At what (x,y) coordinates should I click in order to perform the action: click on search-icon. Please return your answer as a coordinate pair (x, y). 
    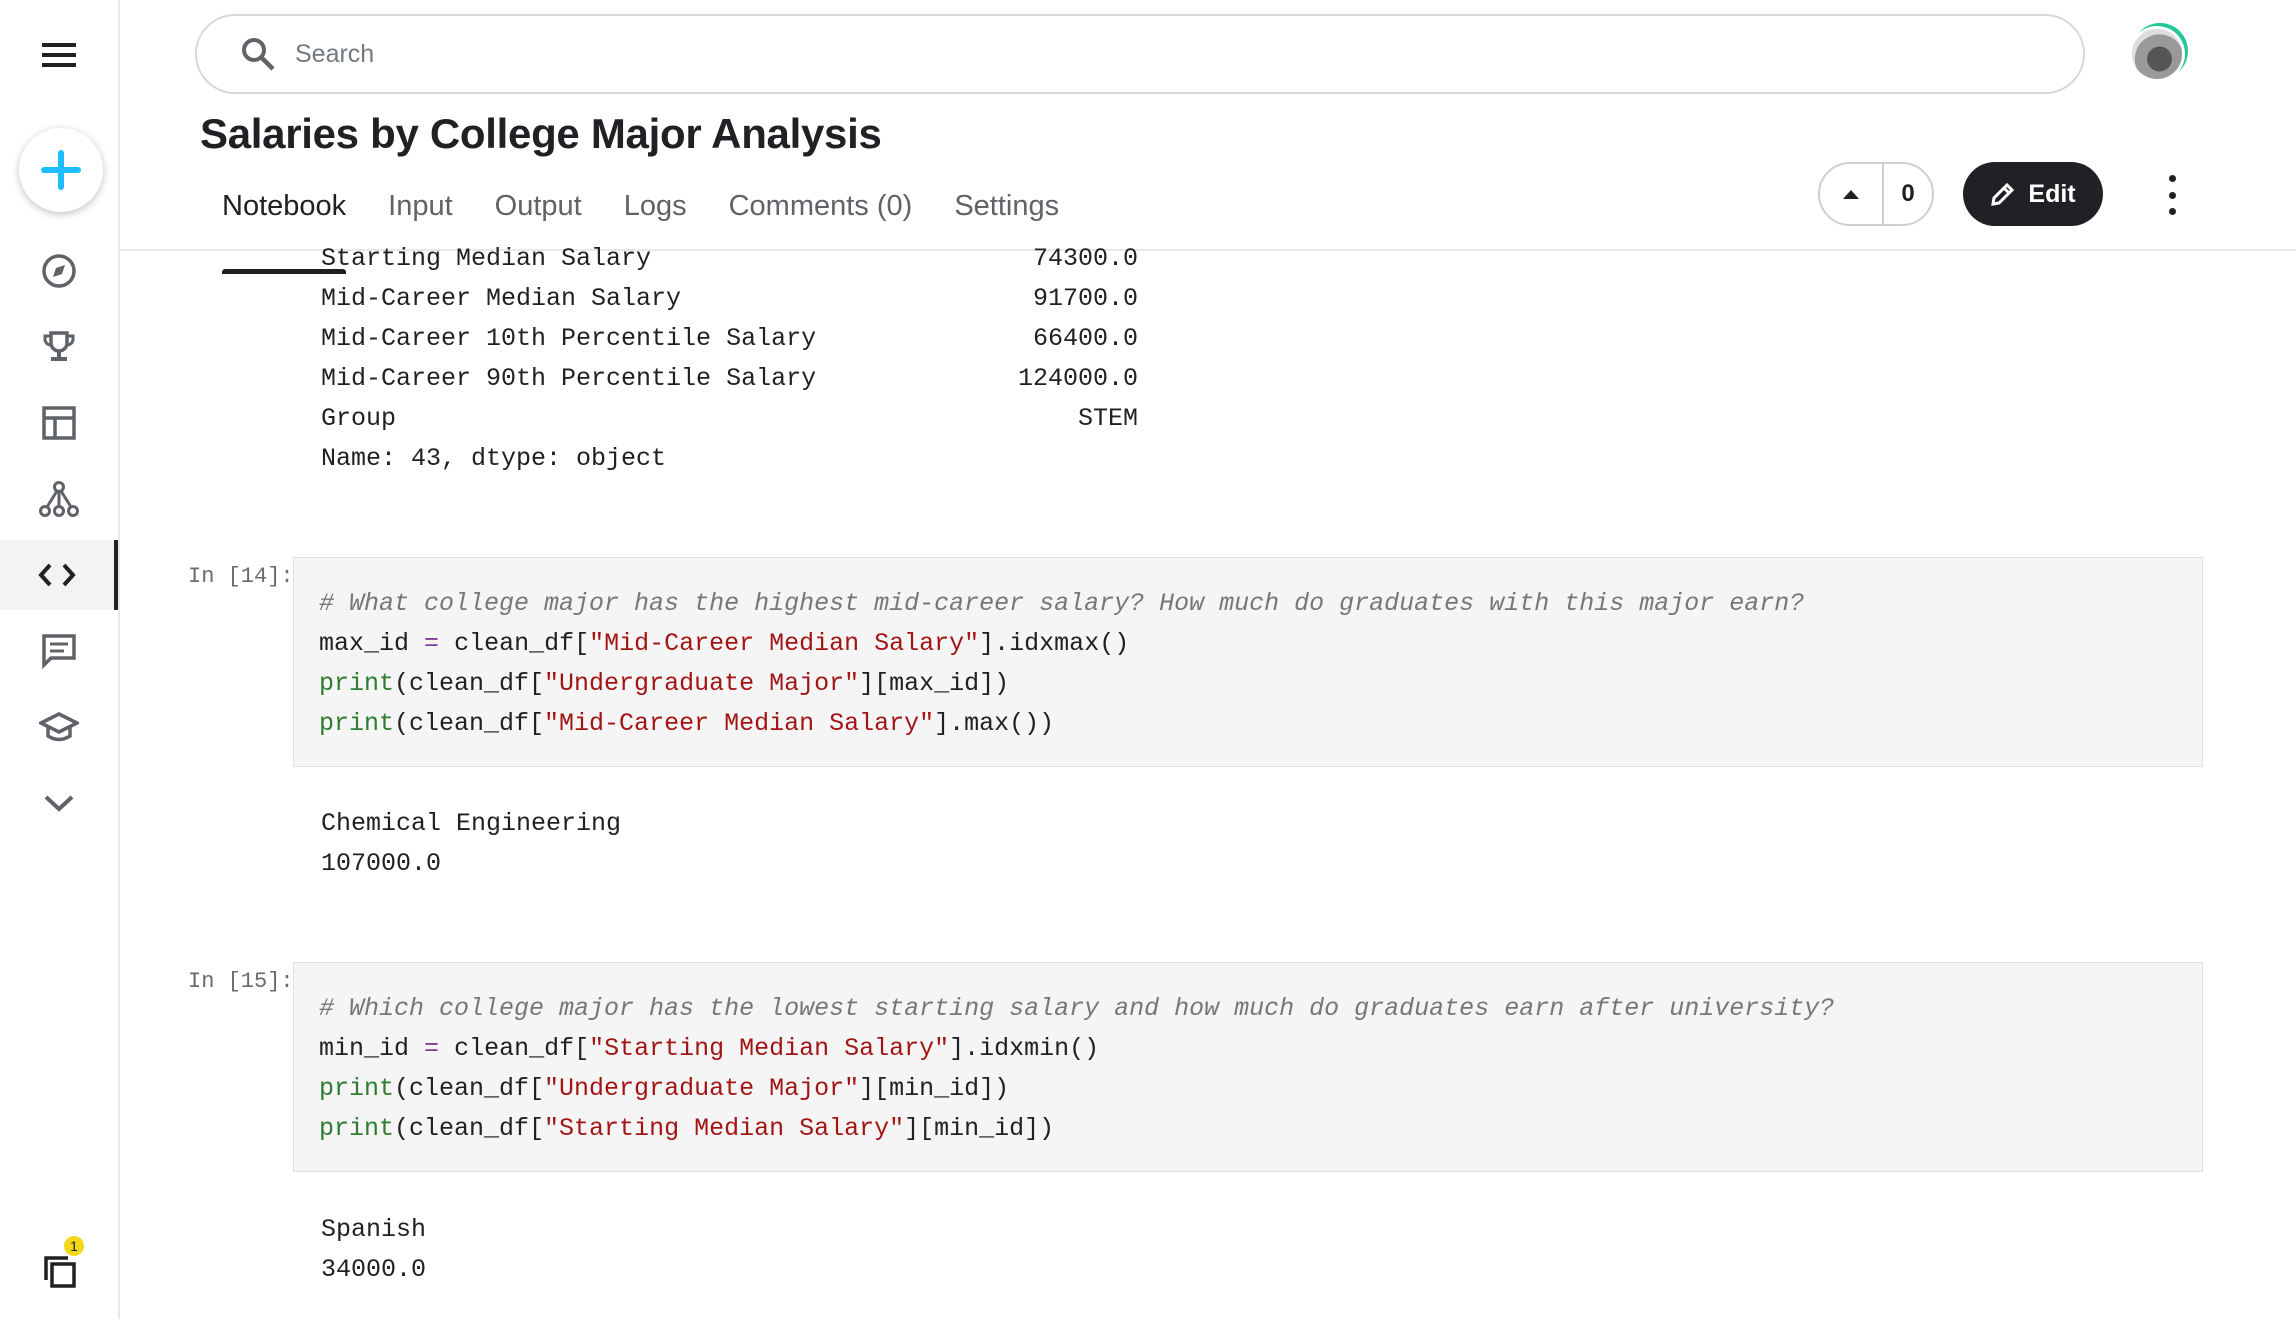
    Looking at the image, I should click on (258, 54).